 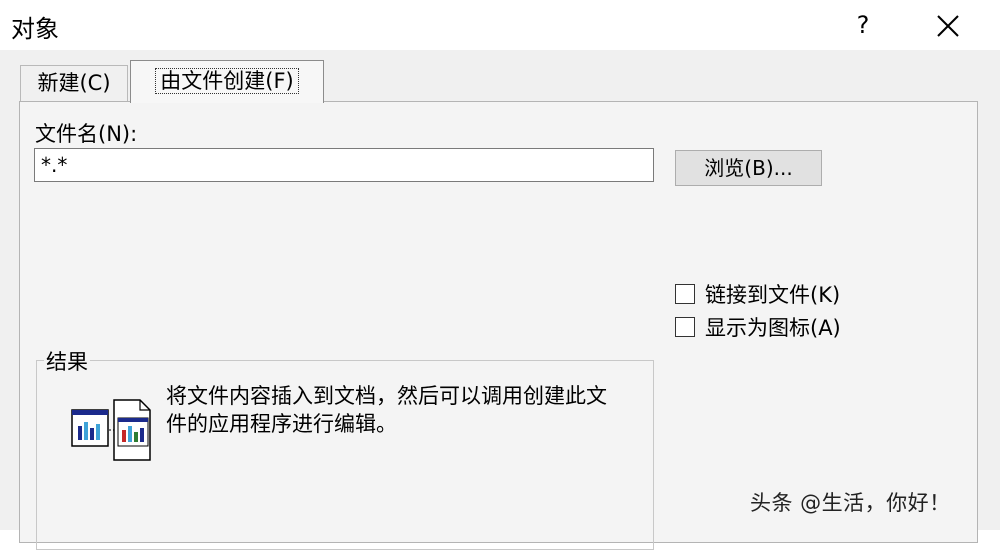 What do you see at coordinates (685, 294) in the screenshot?
I see `link-to-file-checkbox` at bounding box center [685, 294].